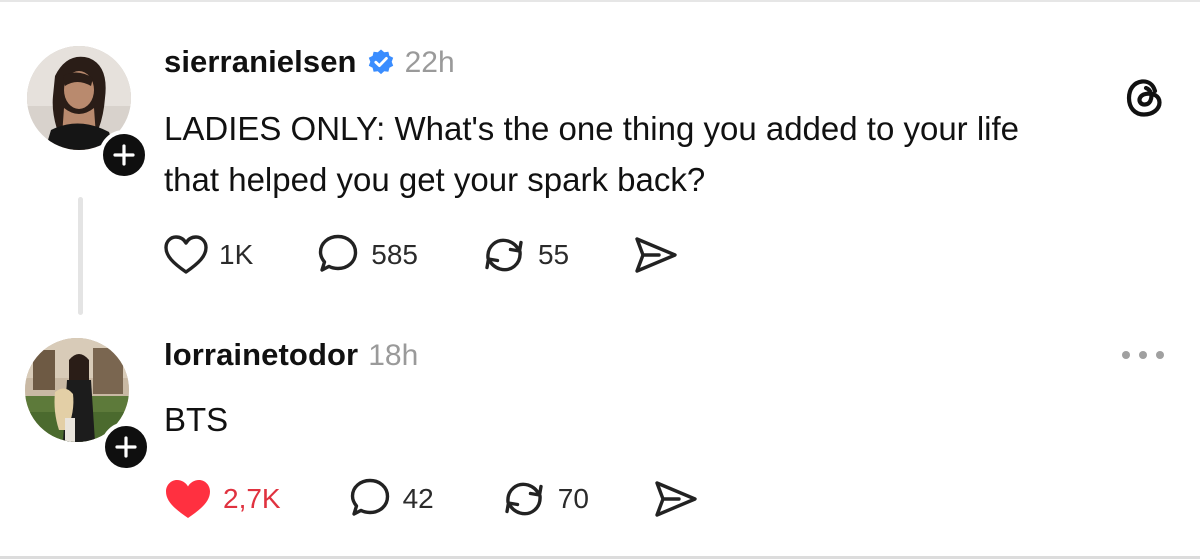 This screenshot has height=559, width=1200. I want to click on top-divider, so click(600, 1).